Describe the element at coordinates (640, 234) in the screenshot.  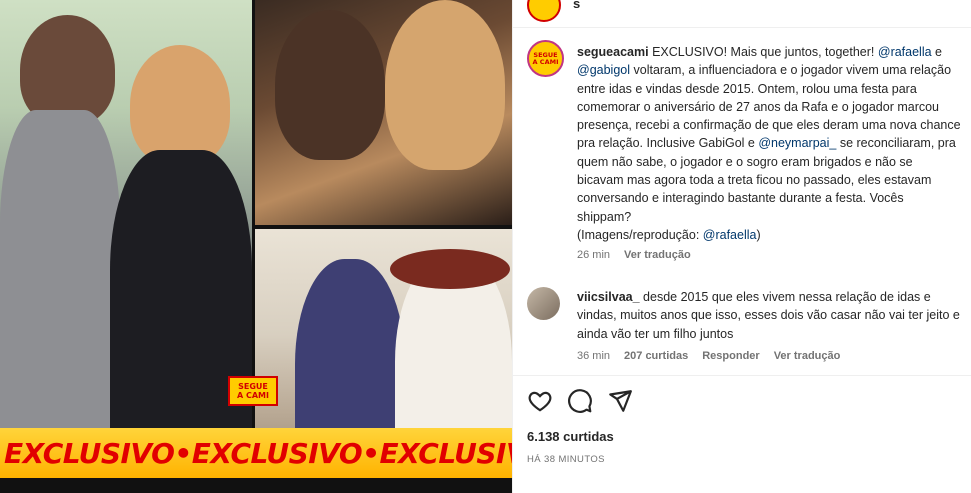
I see `caption-segment: (Imagens/reprodução:` at that location.